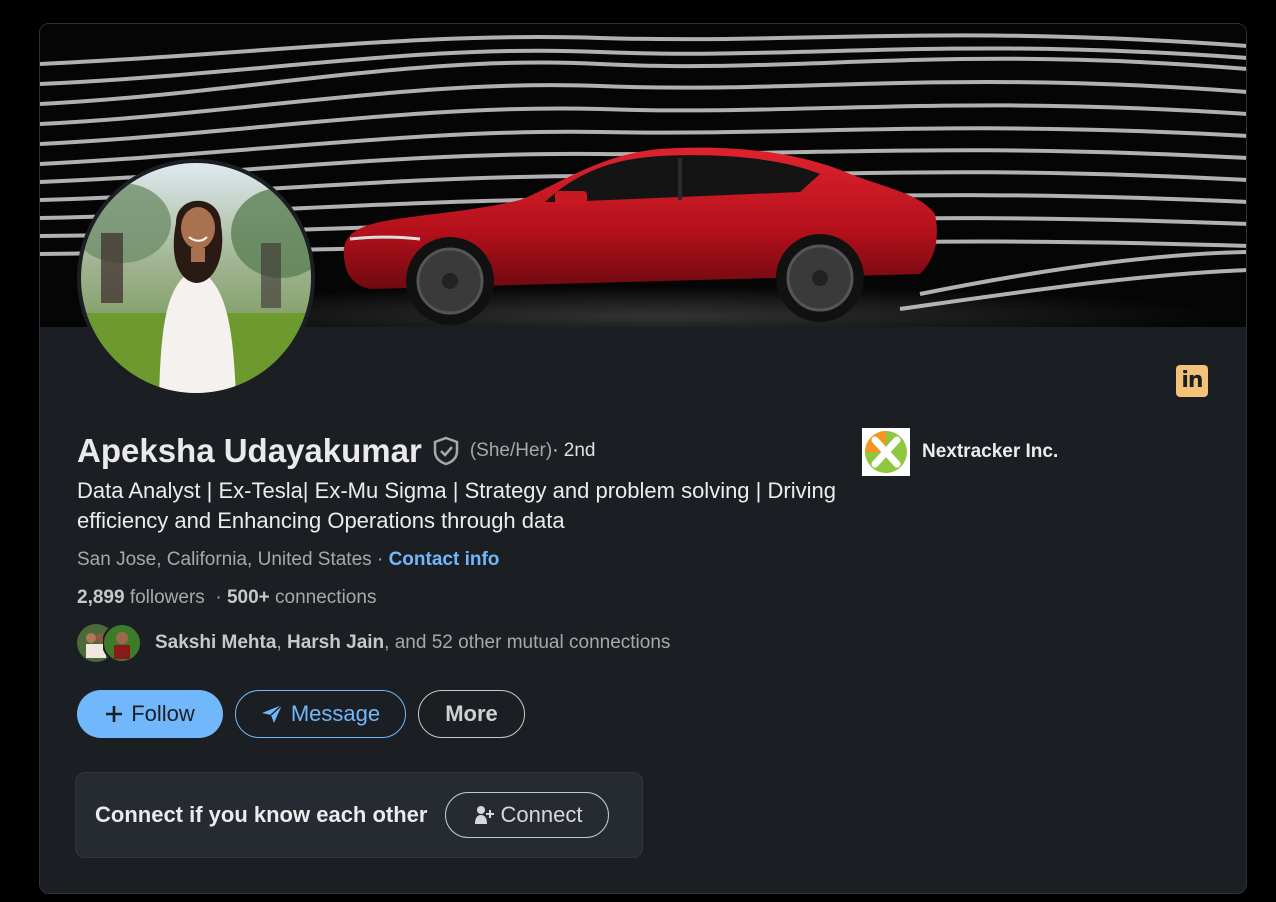 Image resolution: width=1276 pixels, height=902 pixels. I want to click on mutual-name-1: Sakshi Mehta, so click(216, 642).